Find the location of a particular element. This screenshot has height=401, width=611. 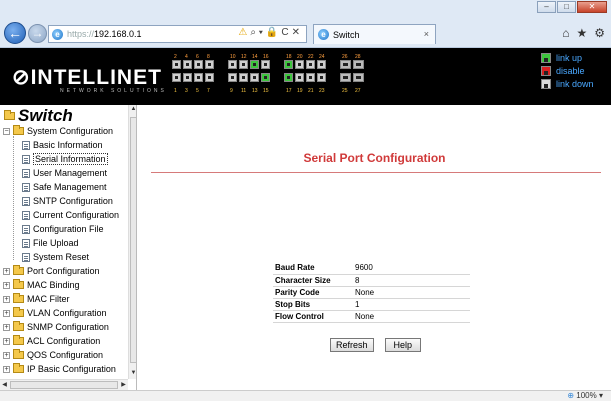

tab-close-icon: × is located at coordinates (426, 34).